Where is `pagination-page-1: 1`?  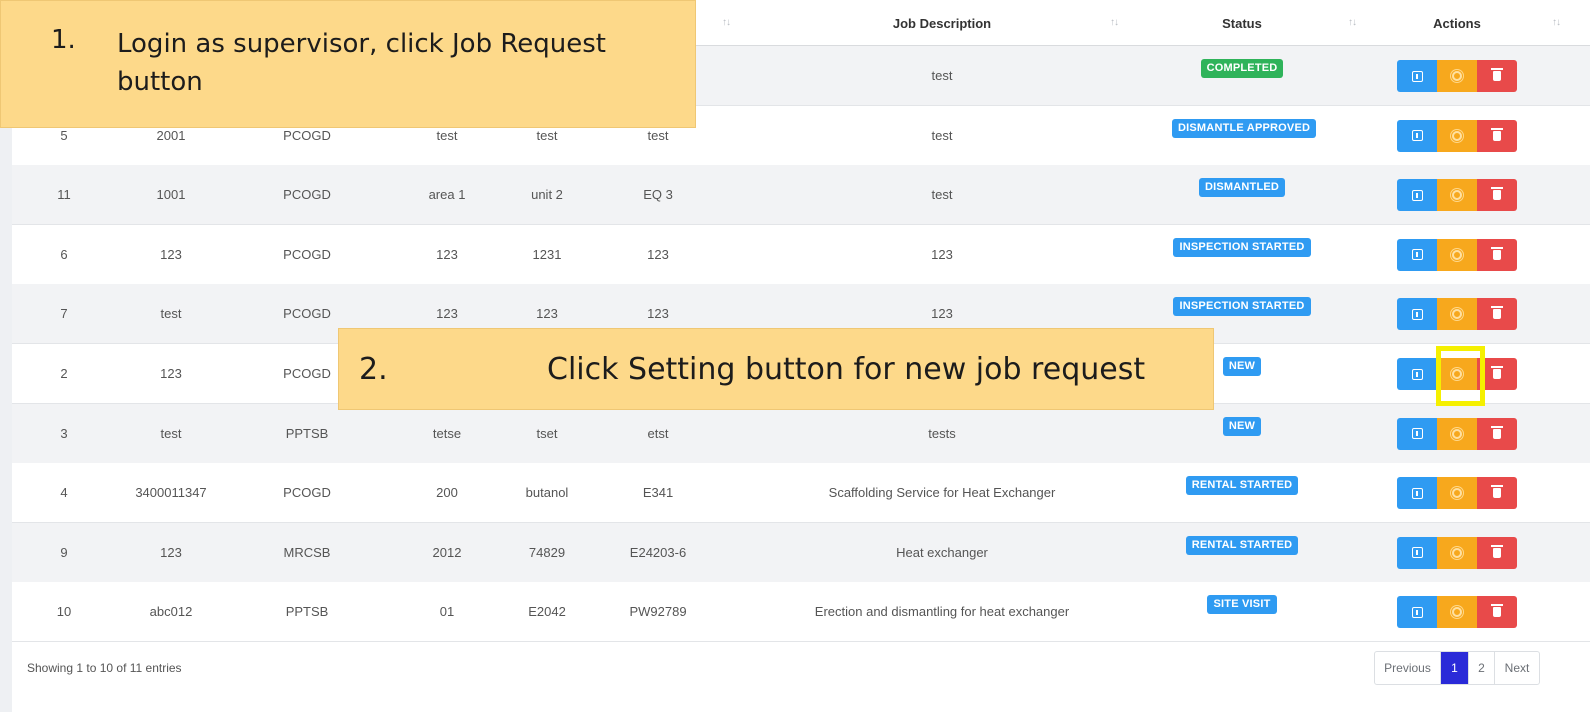
pagination-page-1: 1 is located at coordinates (1455, 668).